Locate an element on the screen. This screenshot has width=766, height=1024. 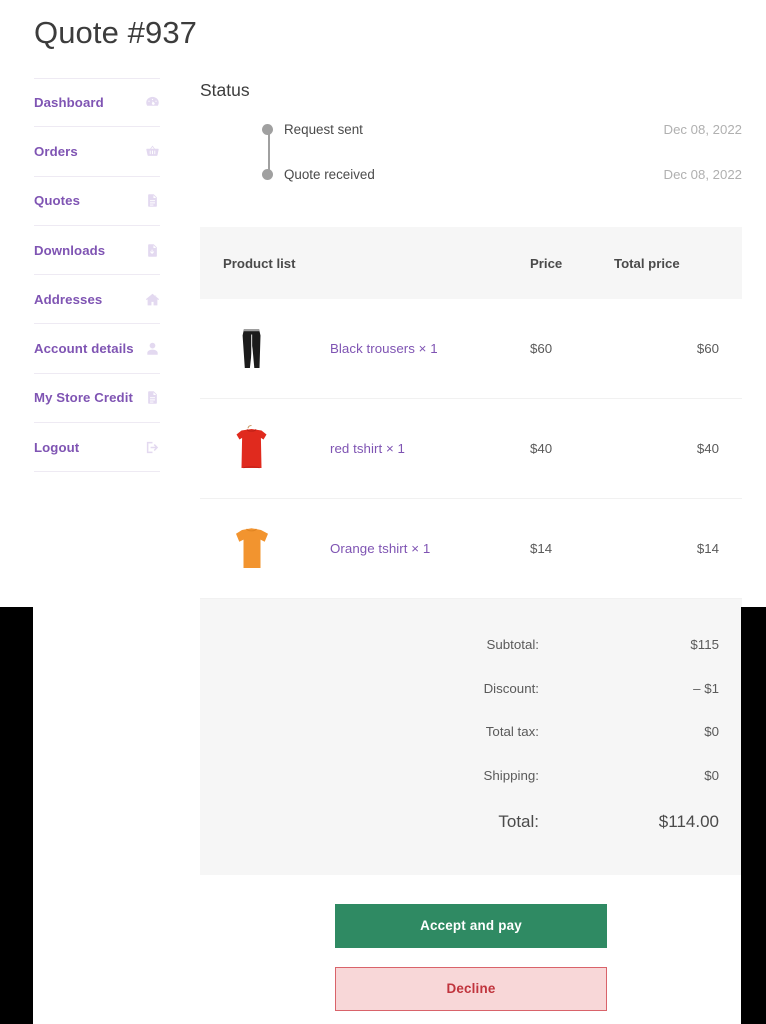
viewport-letterbox-left is located at coordinates (16, 815).